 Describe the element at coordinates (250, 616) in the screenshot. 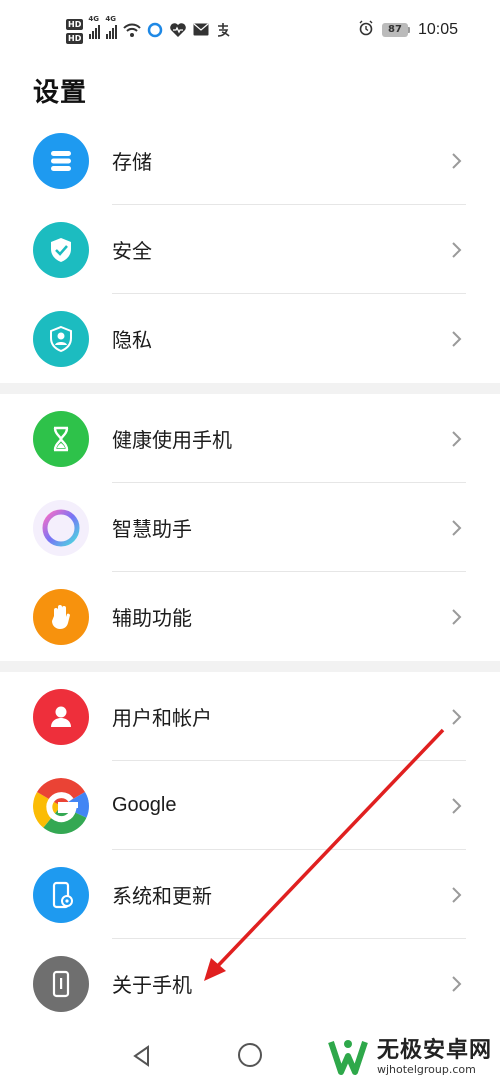

I see `settings-item-accessibility: 辅助功能` at that location.